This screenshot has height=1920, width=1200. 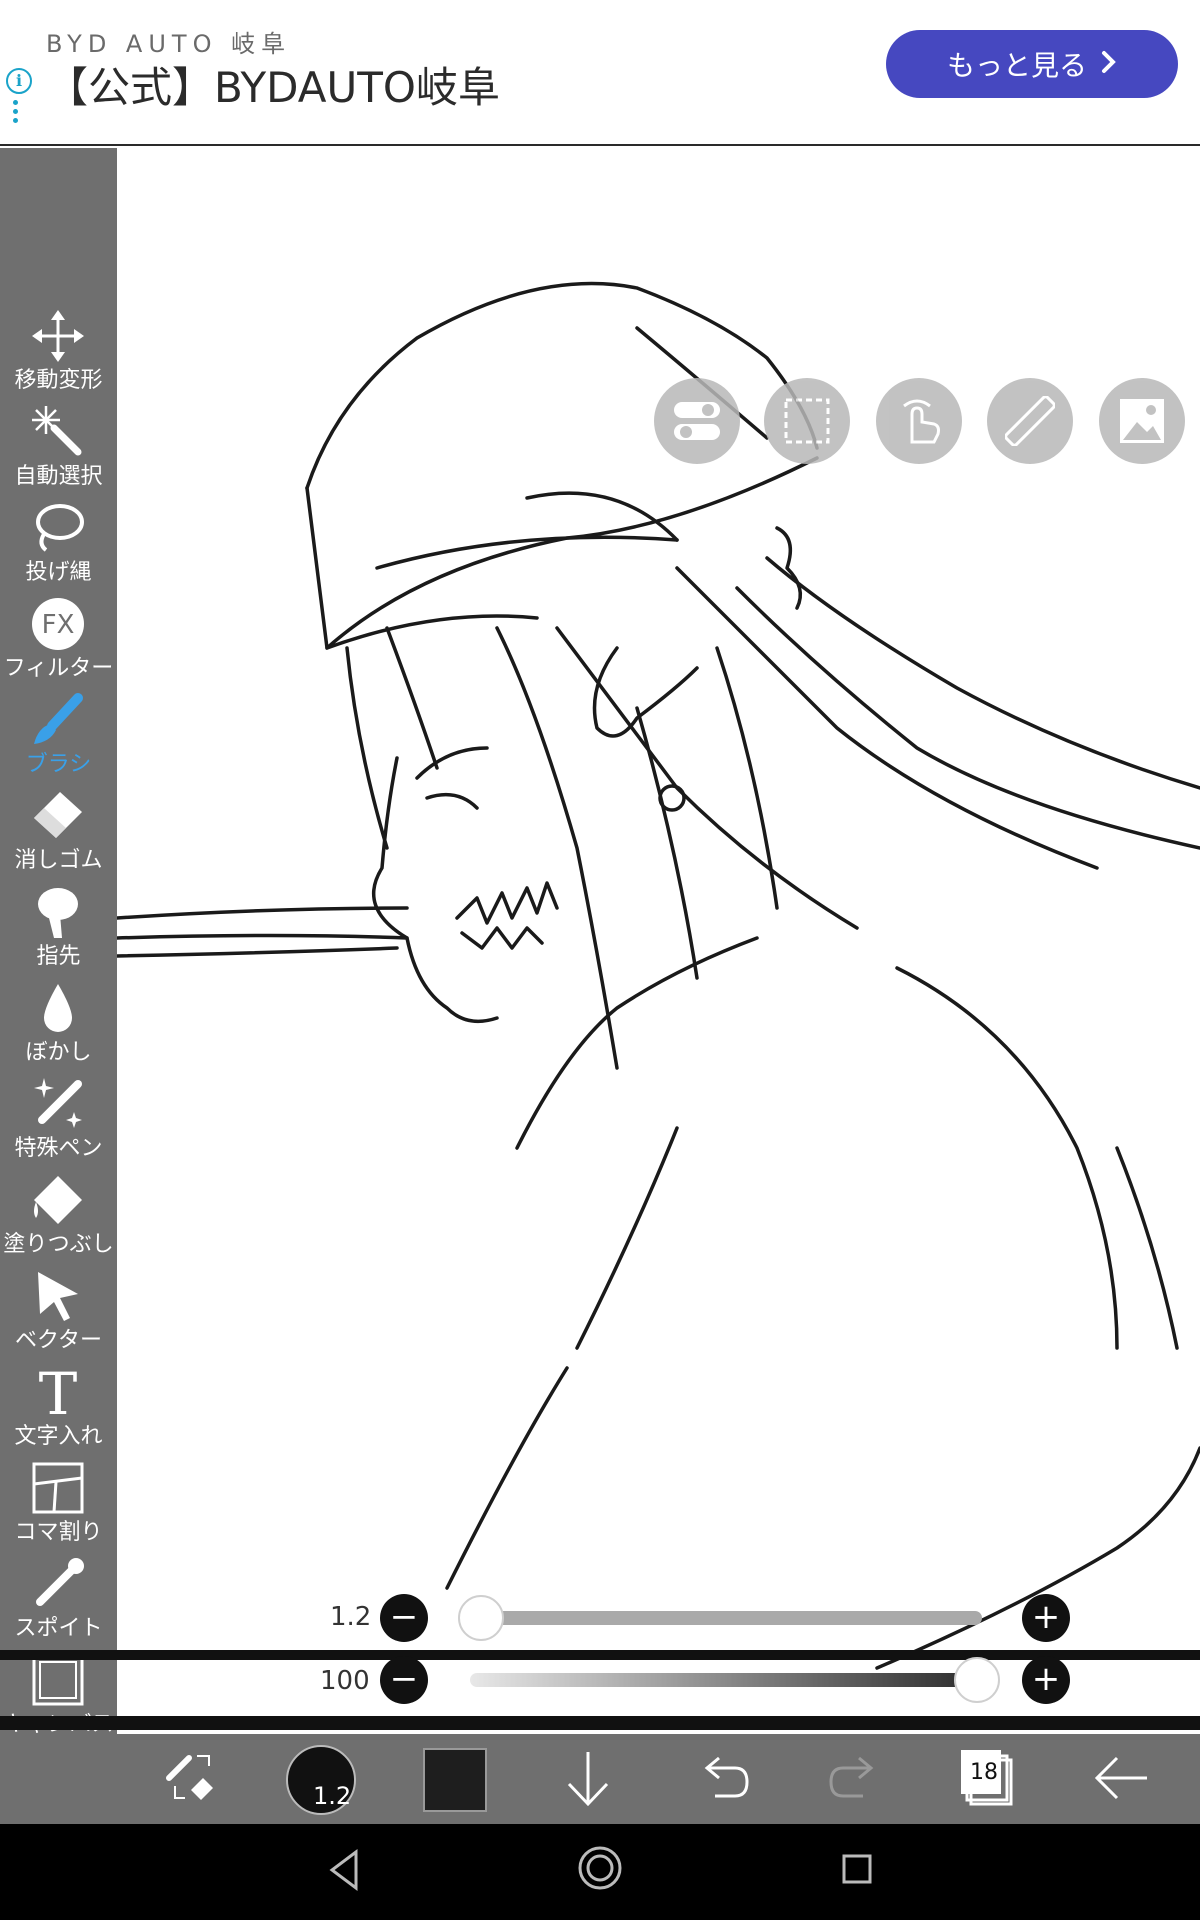 I want to click on image-button, so click(x=1142, y=421).